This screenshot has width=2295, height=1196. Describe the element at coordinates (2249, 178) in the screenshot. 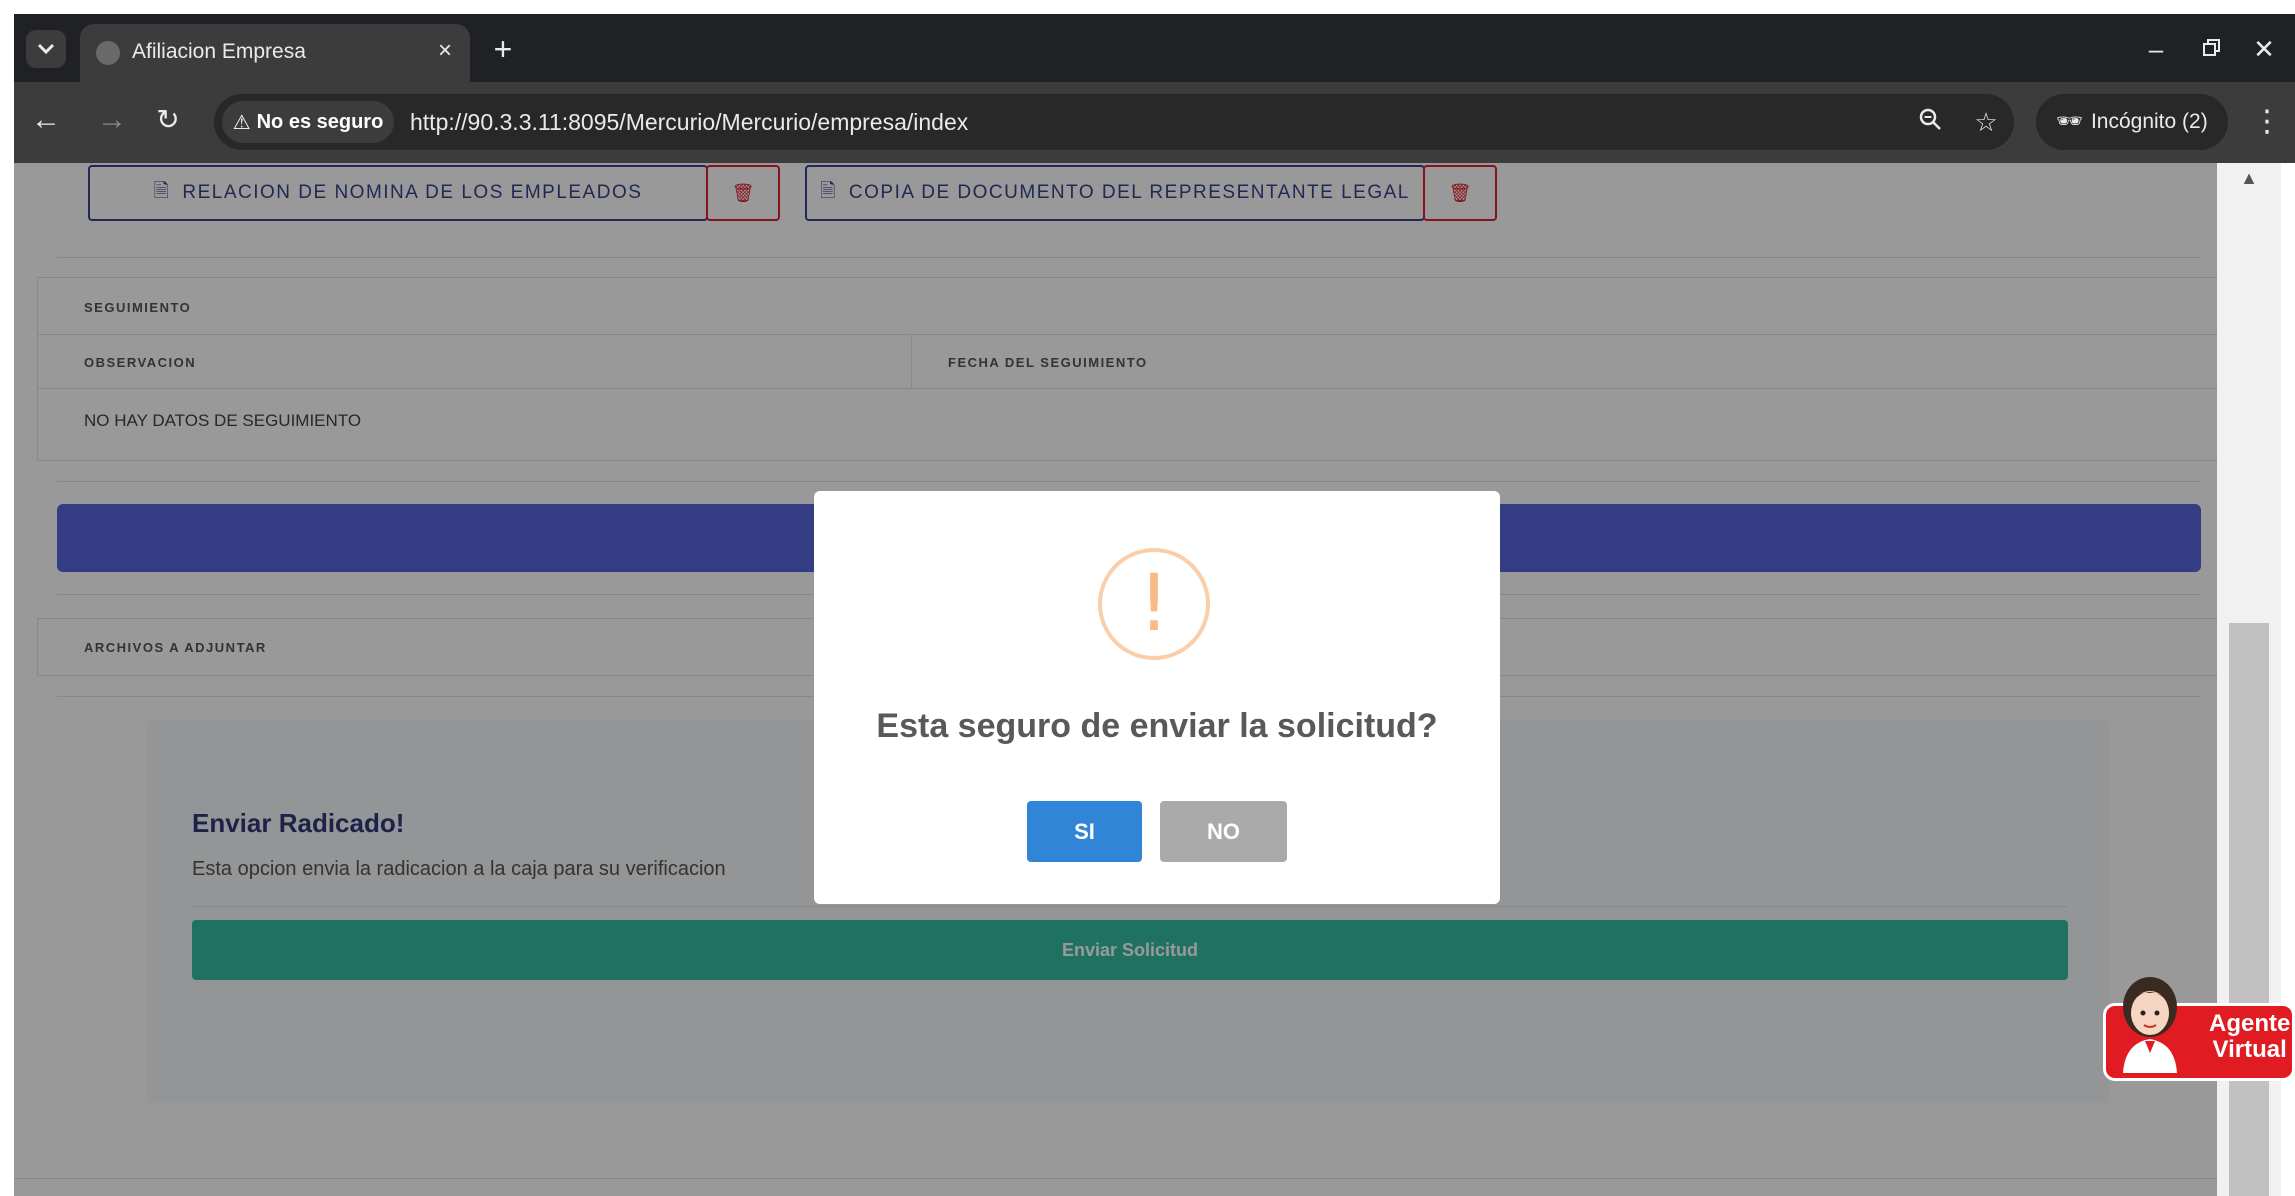

I see `scroll-up-icon: ▲` at that location.